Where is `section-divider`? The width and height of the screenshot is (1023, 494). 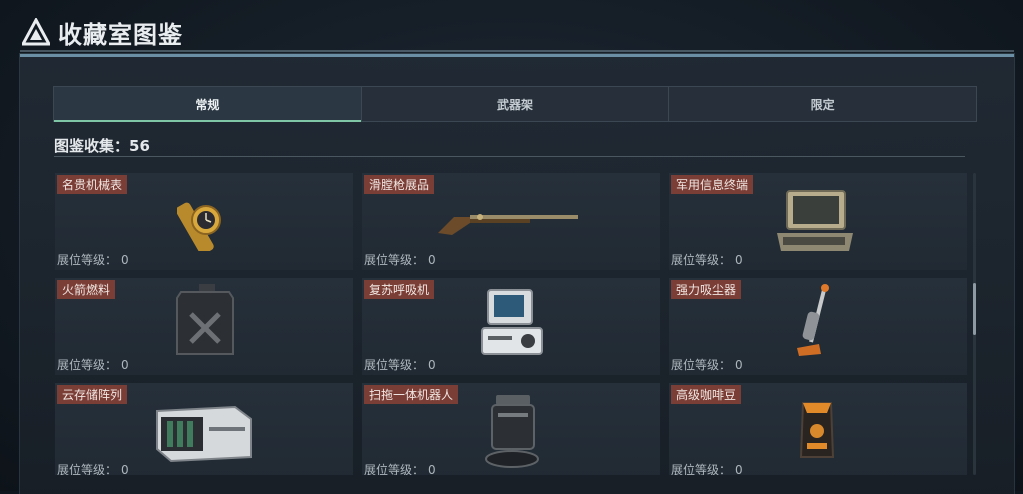
section-divider is located at coordinates (509, 156).